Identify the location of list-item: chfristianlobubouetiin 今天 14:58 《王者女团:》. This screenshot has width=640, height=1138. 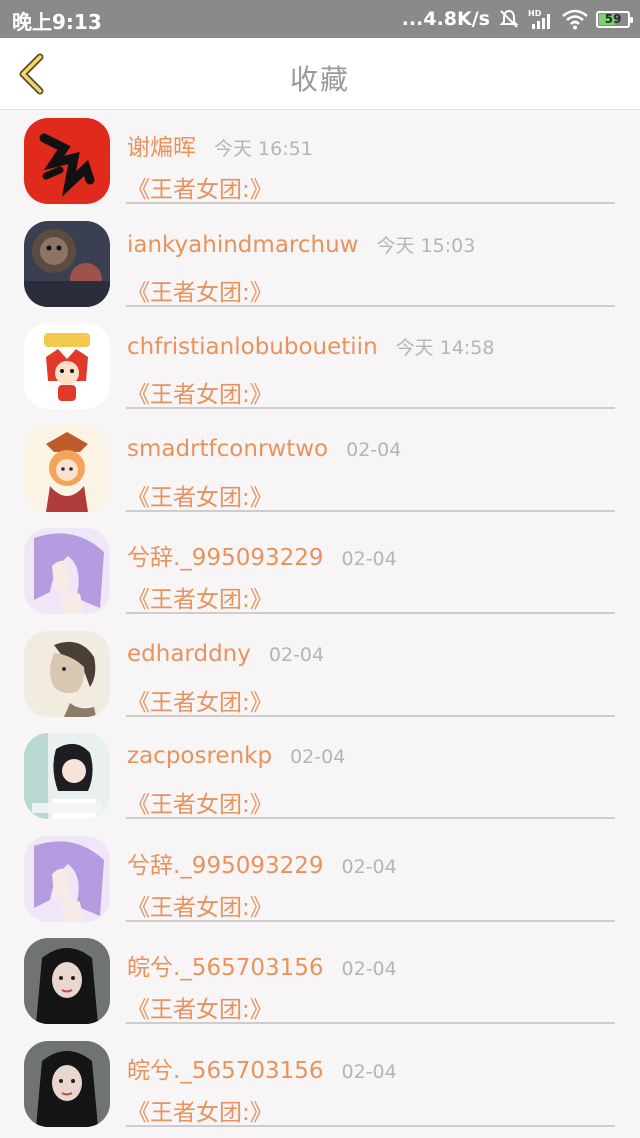
(320, 366).